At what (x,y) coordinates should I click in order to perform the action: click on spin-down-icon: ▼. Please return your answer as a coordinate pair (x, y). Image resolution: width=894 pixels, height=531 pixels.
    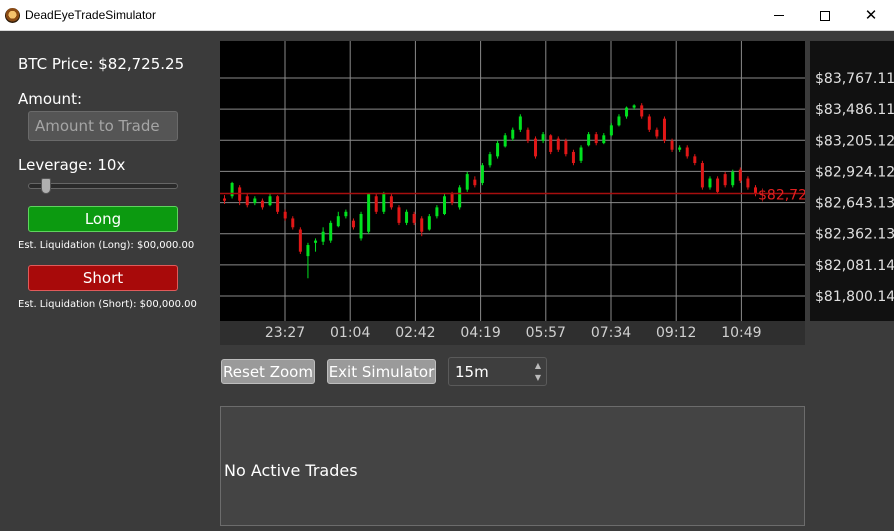
    Looking at the image, I should click on (538, 377).